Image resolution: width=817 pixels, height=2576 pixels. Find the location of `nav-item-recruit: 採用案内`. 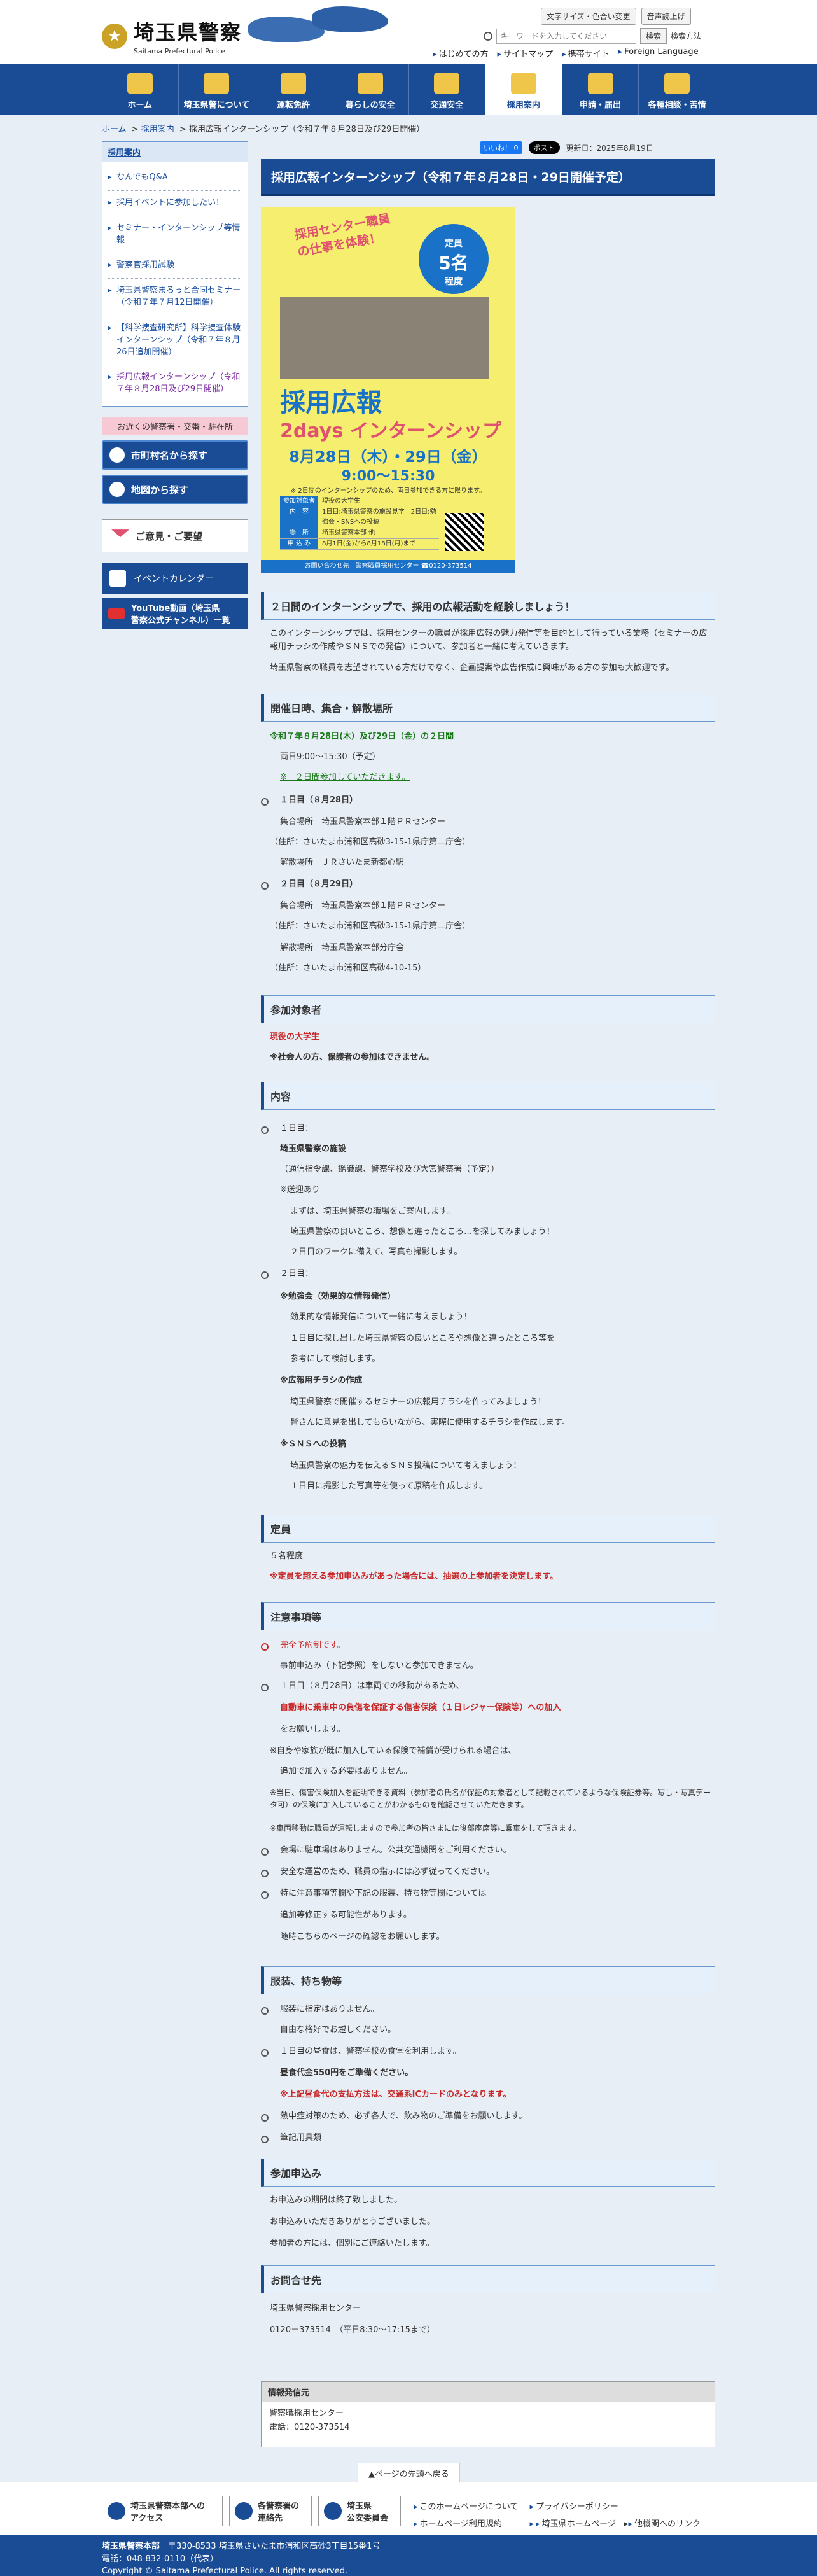

nav-item-recruit: 採用案内 is located at coordinates (524, 89).